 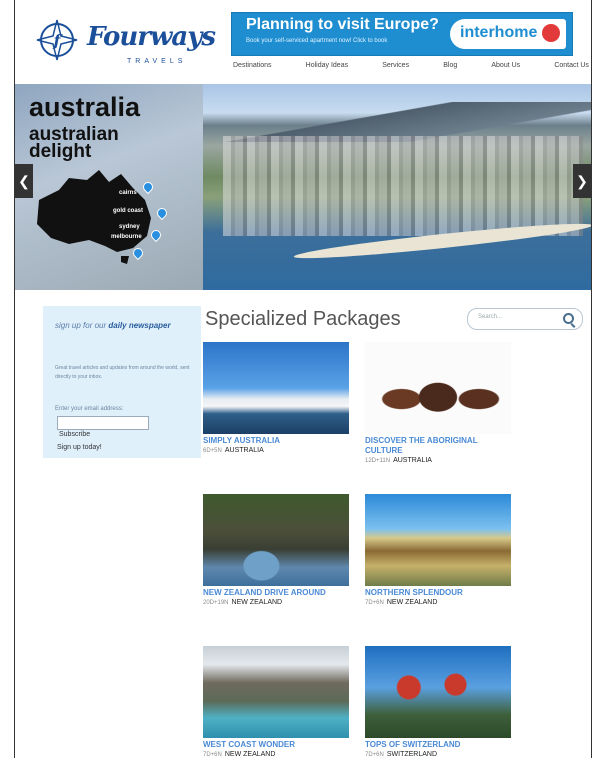 I want to click on brand-logo: f Fourways TRAVELS, so click(x=125, y=44).